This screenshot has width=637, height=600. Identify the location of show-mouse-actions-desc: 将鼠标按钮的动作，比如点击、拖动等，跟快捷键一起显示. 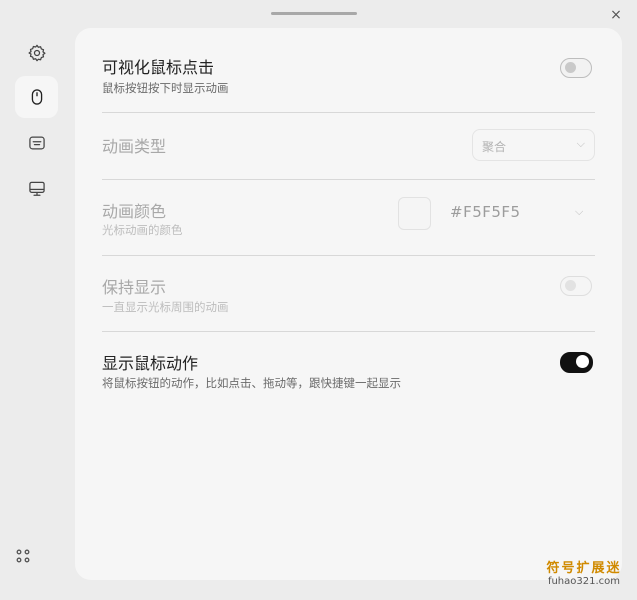
(251, 383).